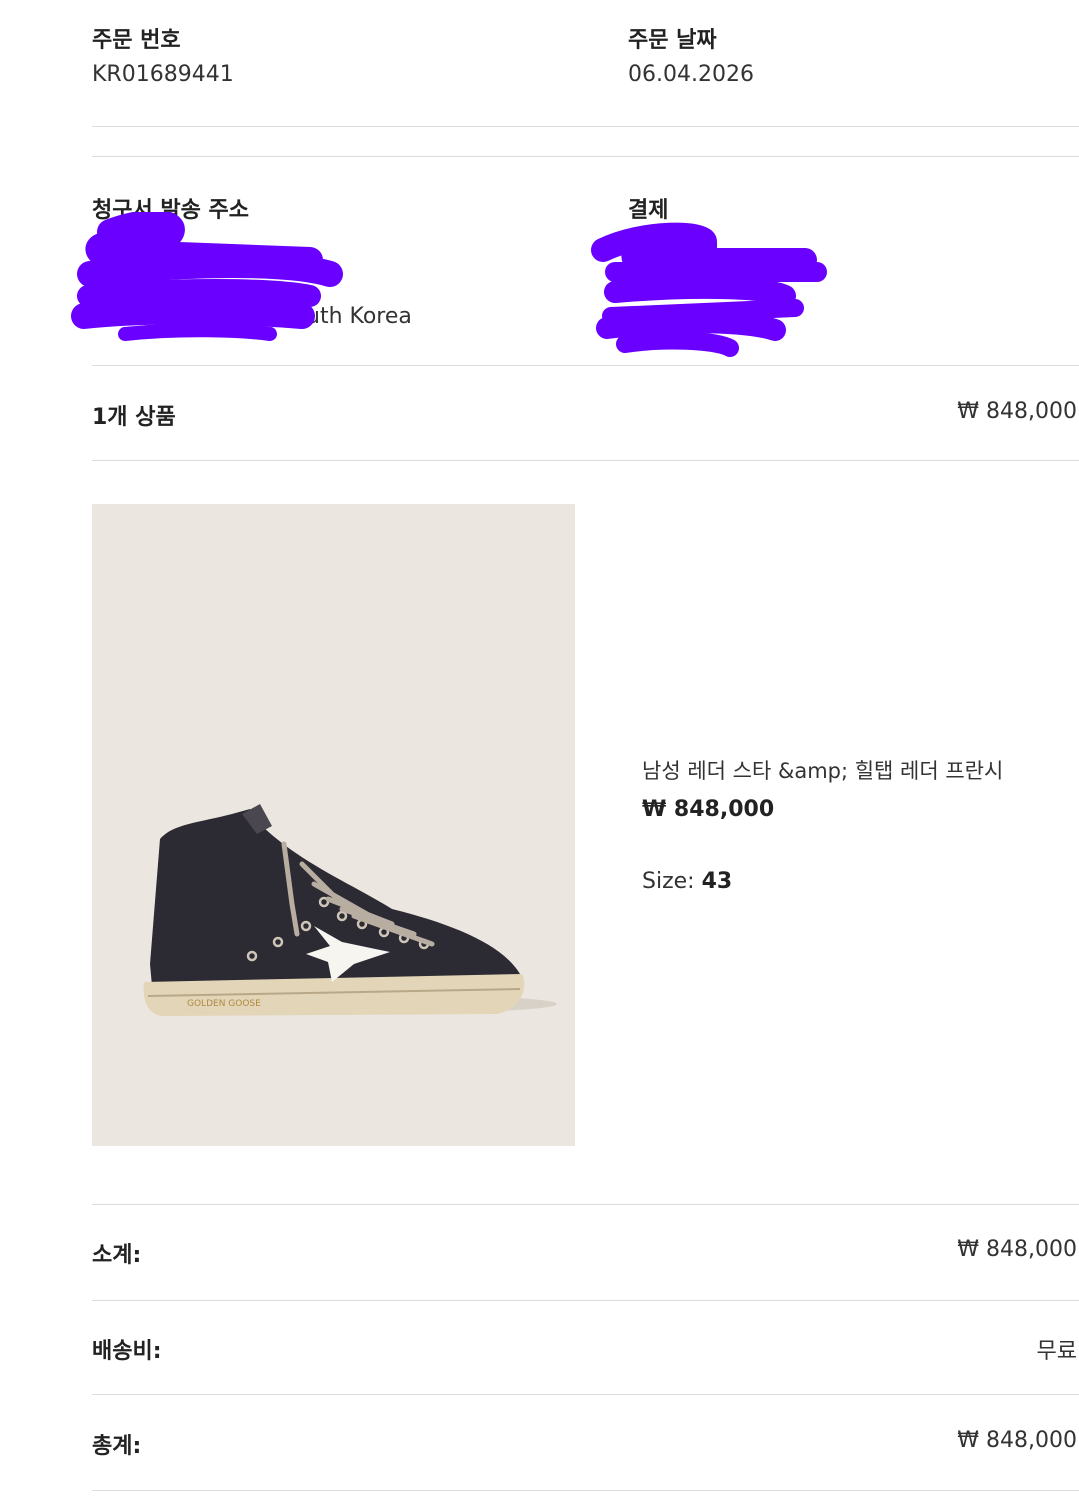  Describe the element at coordinates (224, 1004) in the screenshot. I see `brand-print: GOLDEN GOOSE` at that location.